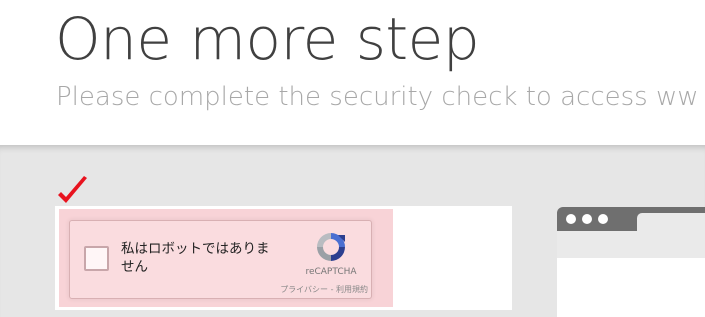  Describe the element at coordinates (96, 258) in the screenshot. I see `recaptcha-checkbox` at that location.